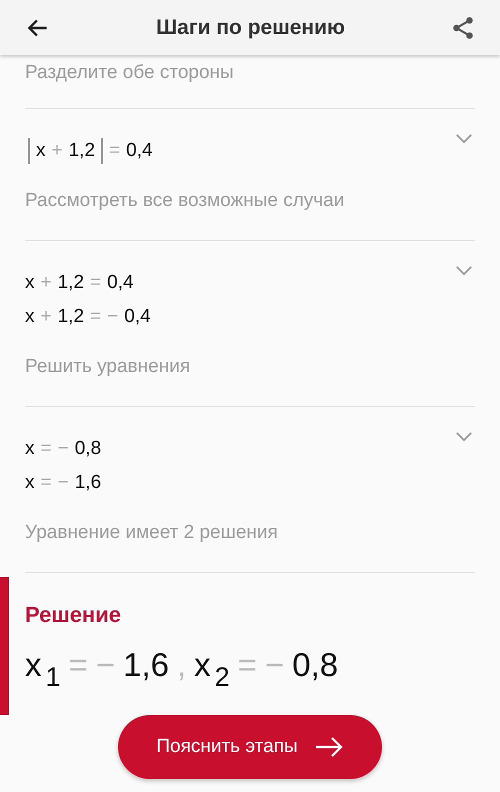 The height and width of the screenshot is (792, 500). I want to click on arrow-icon, so click(329, 747).